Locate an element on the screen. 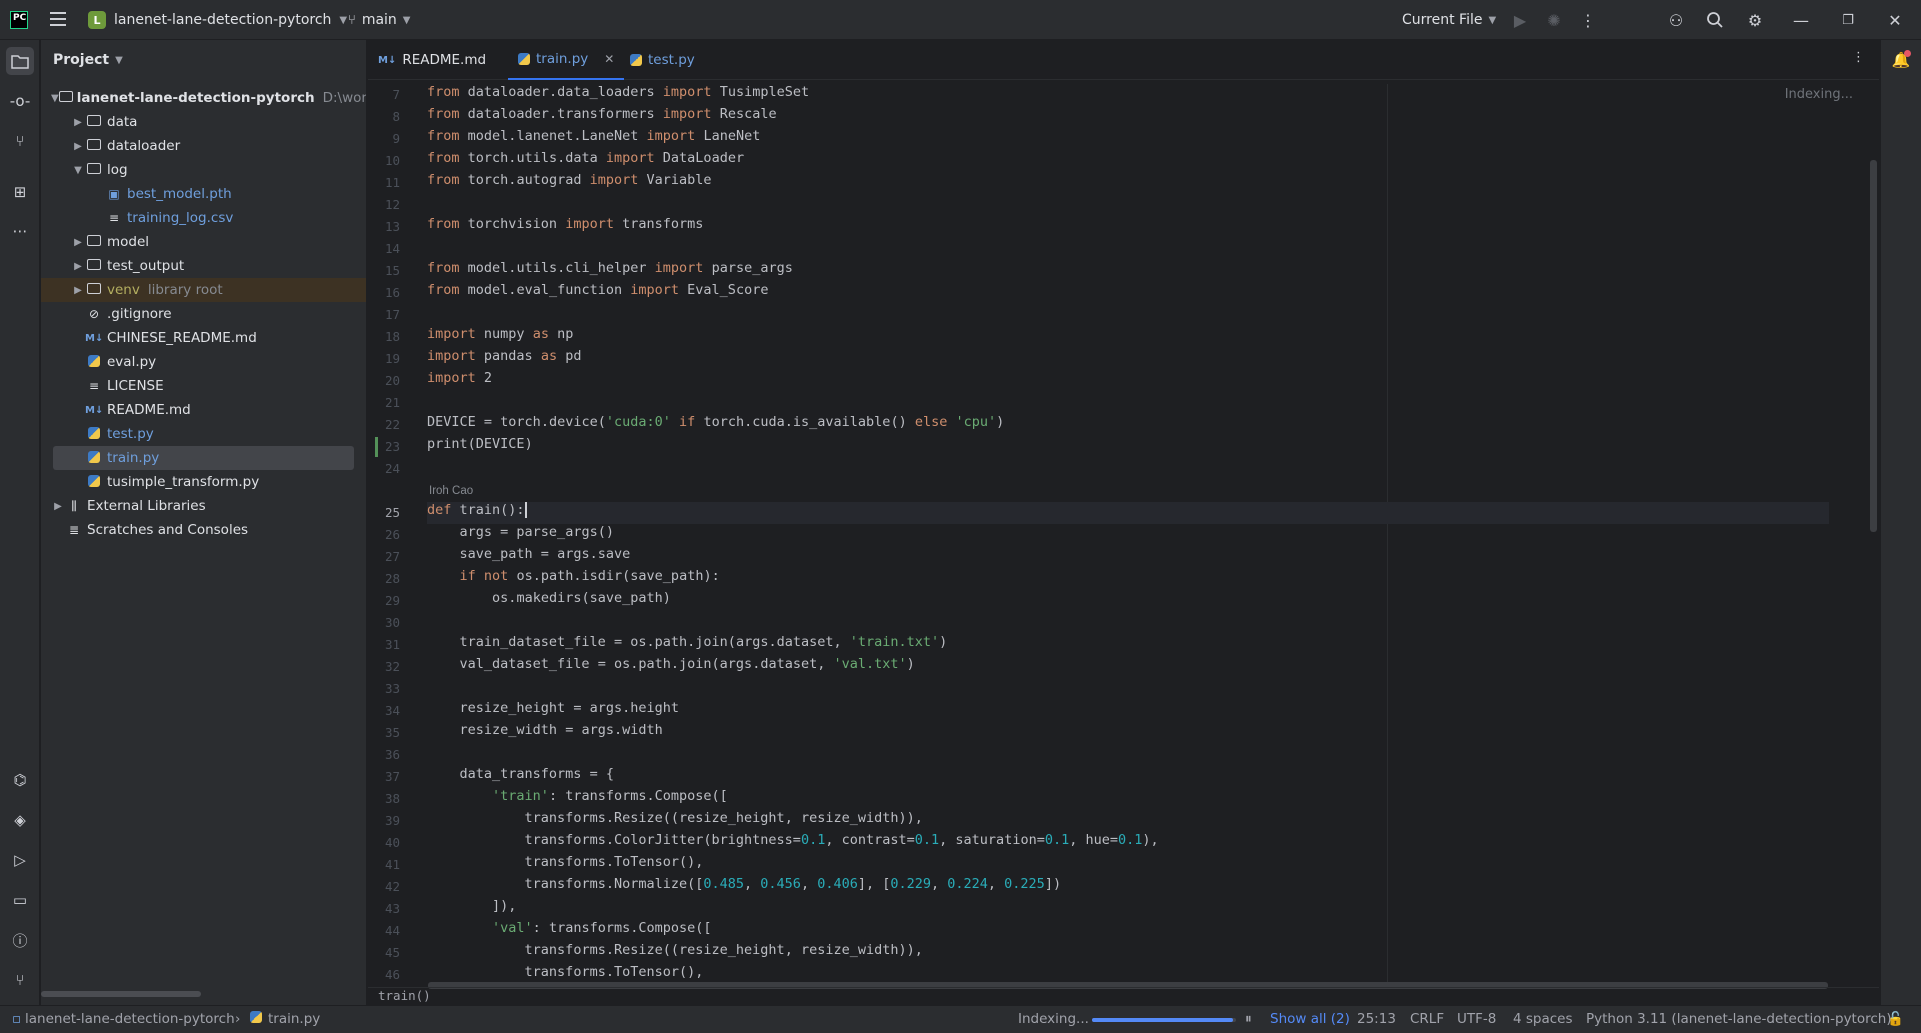 The width and height of the screenshot is (1921, 1033). code-line: resize_width = args.width is located at coordinates (561, 730).